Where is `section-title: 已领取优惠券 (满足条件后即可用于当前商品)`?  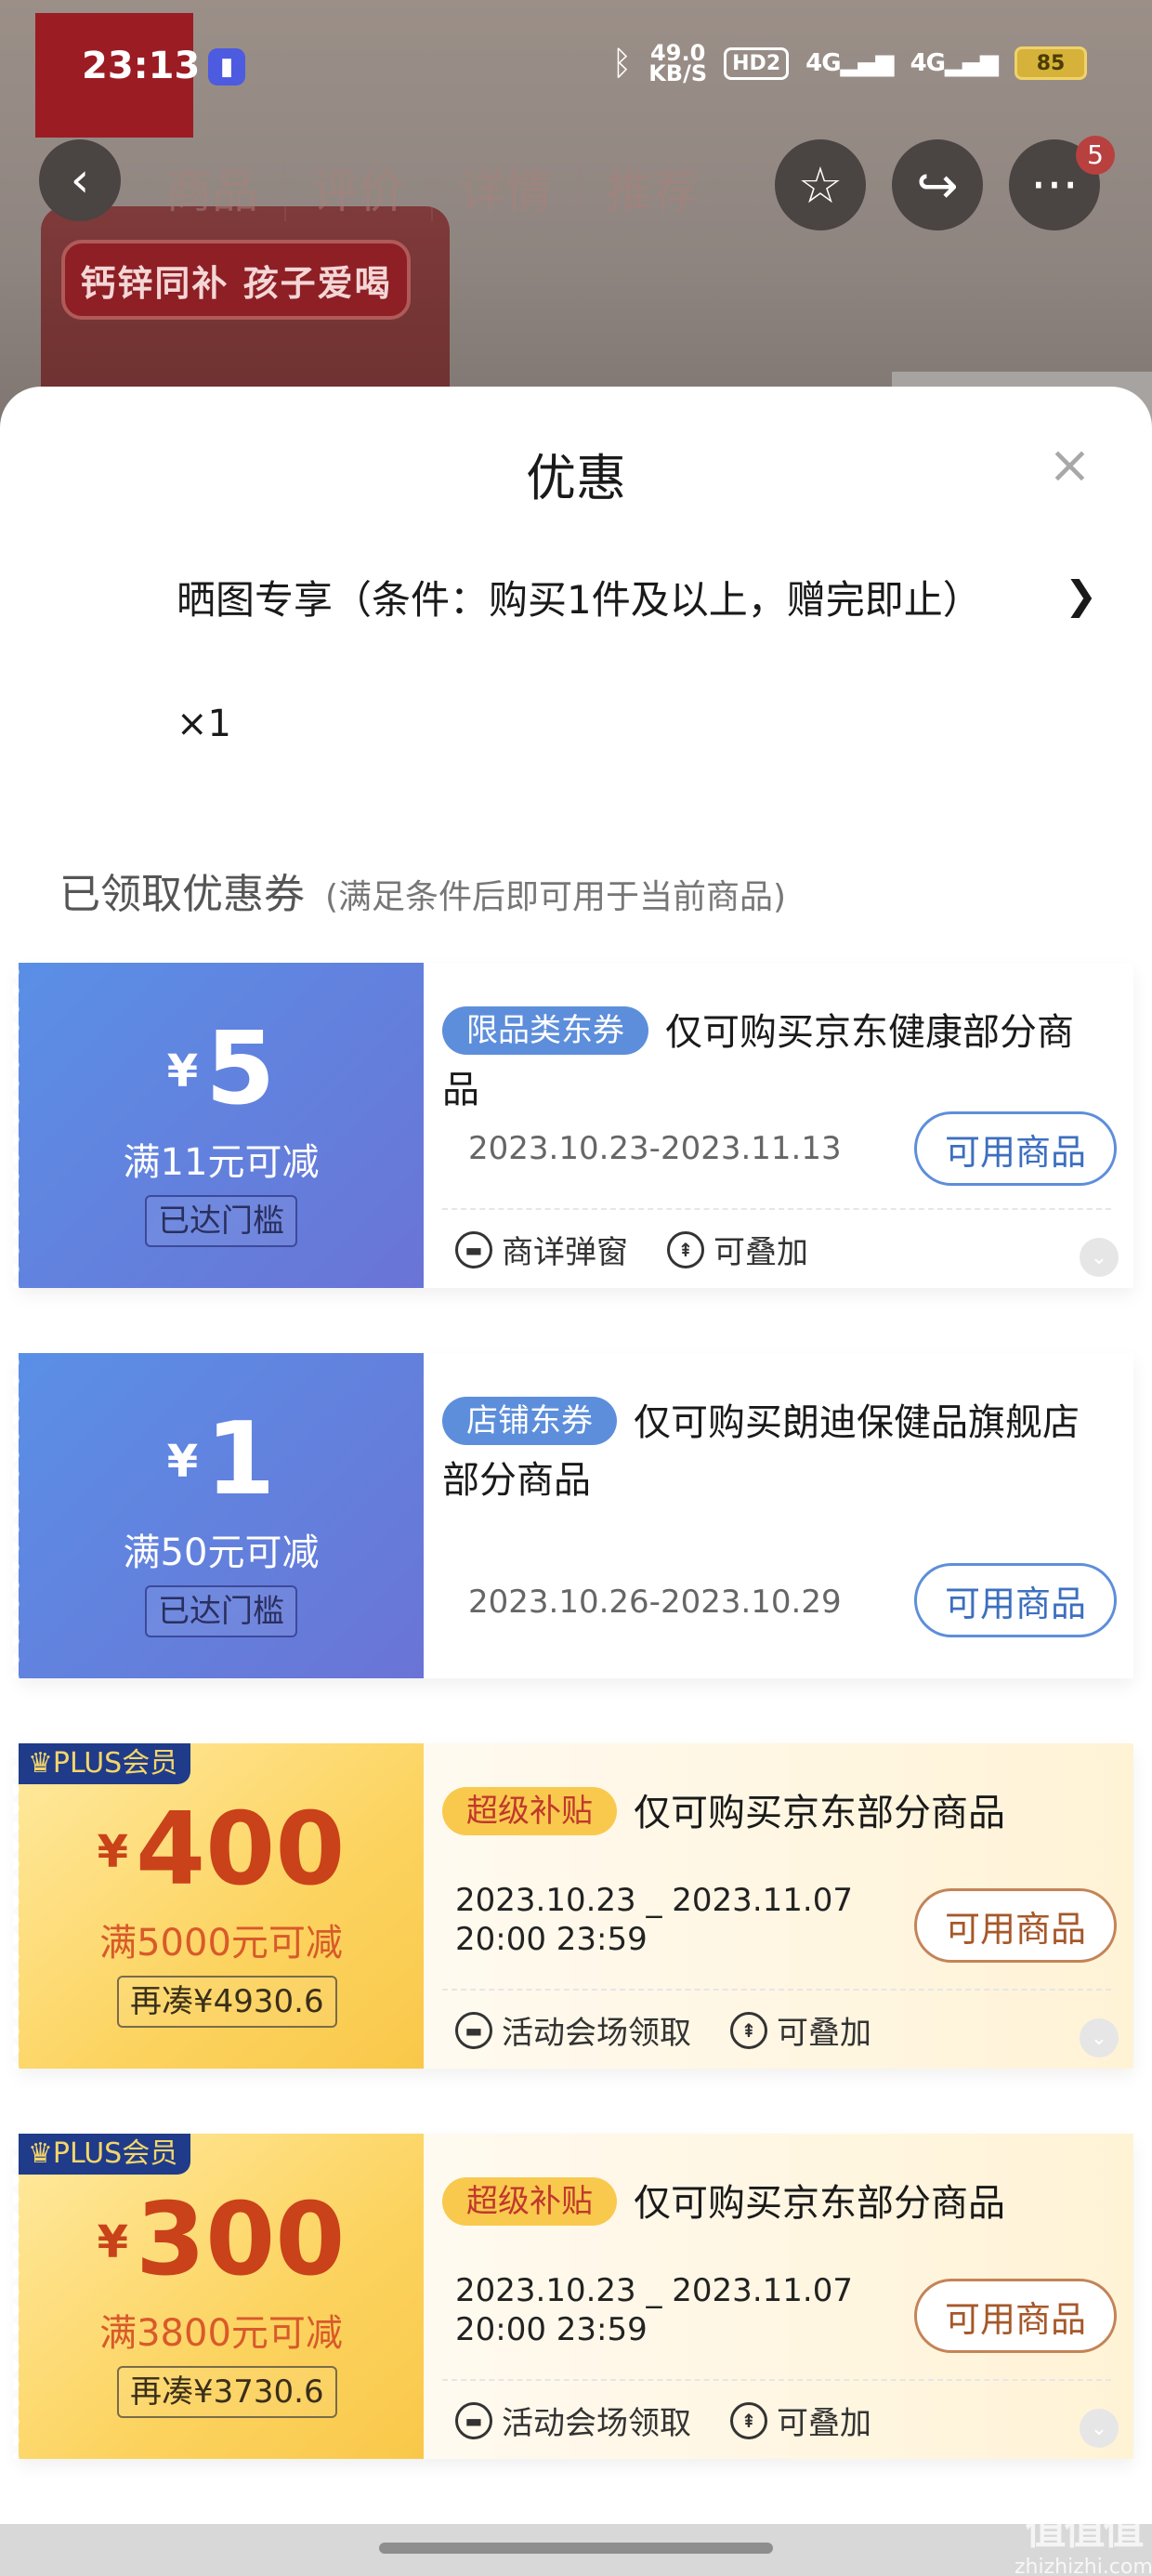 section-title: 已领取优惠券 (满足条件后即可用于当前商品) is located at coordinates (423, 894).